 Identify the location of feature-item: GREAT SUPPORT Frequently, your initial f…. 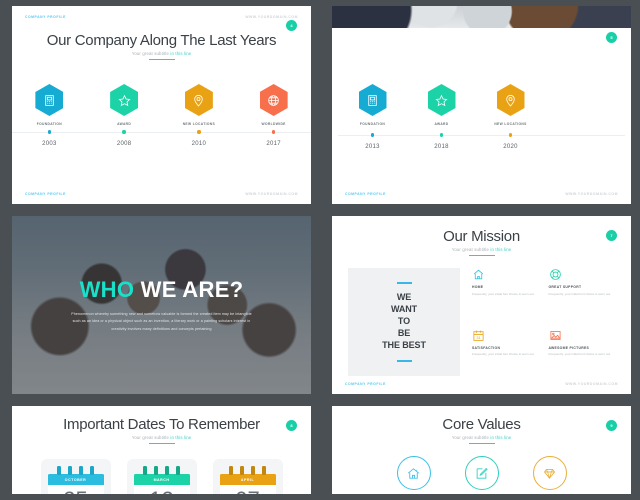
(582, 292).